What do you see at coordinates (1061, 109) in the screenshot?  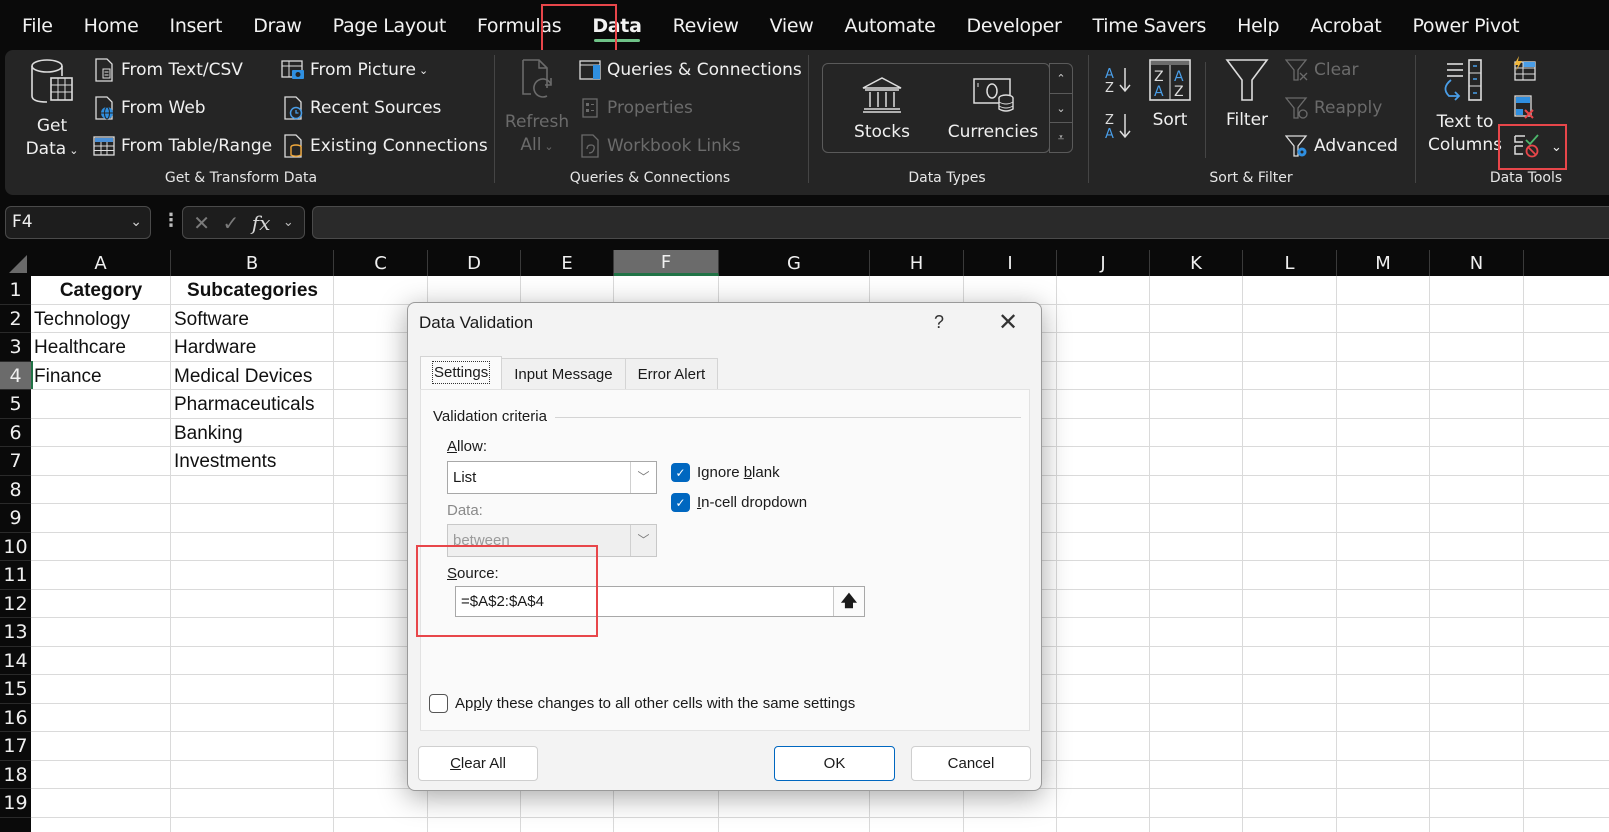 I see `scroll-down-icon: ⌄` at bounding box center [1061, 109].